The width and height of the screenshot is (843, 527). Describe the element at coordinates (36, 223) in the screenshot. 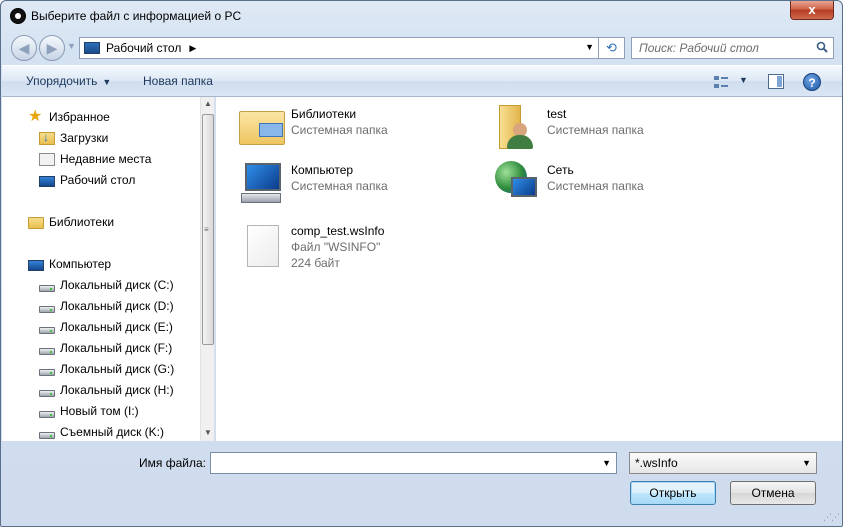

I see `libraries-icon` at that location.